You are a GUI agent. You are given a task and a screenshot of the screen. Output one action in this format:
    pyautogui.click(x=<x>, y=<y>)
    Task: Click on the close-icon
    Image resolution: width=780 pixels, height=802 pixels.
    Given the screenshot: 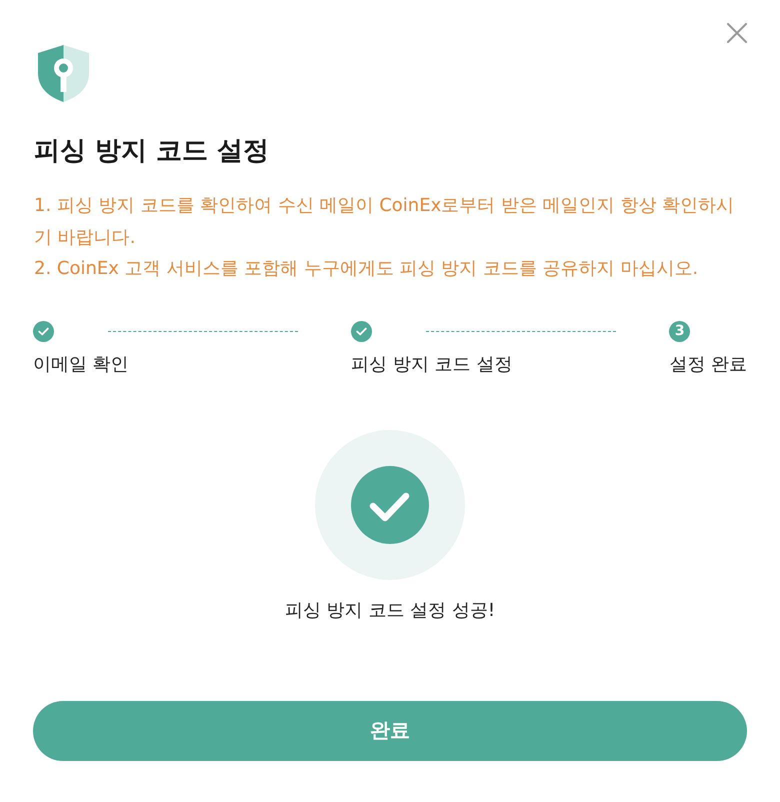 What is the action you would take?
    pyautogui.click(x=737, y=33)
    